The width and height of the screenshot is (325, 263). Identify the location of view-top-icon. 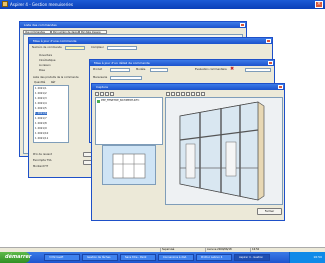
(173, 94).